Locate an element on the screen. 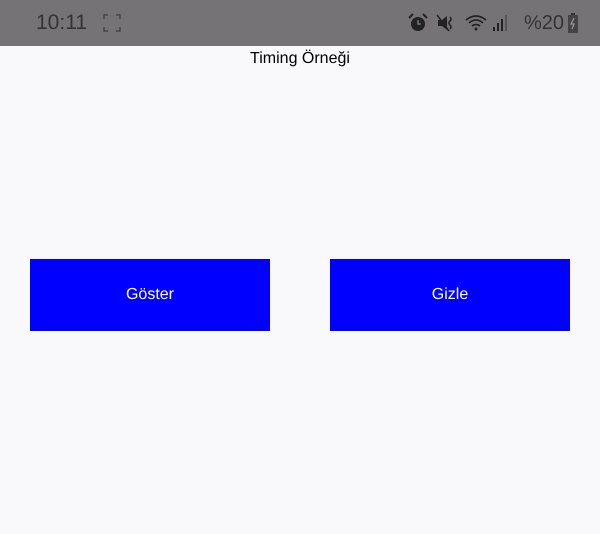 The width and height of the screenshot is (600, 534). battery-percent: %20 is located at coordinates (544, 23).